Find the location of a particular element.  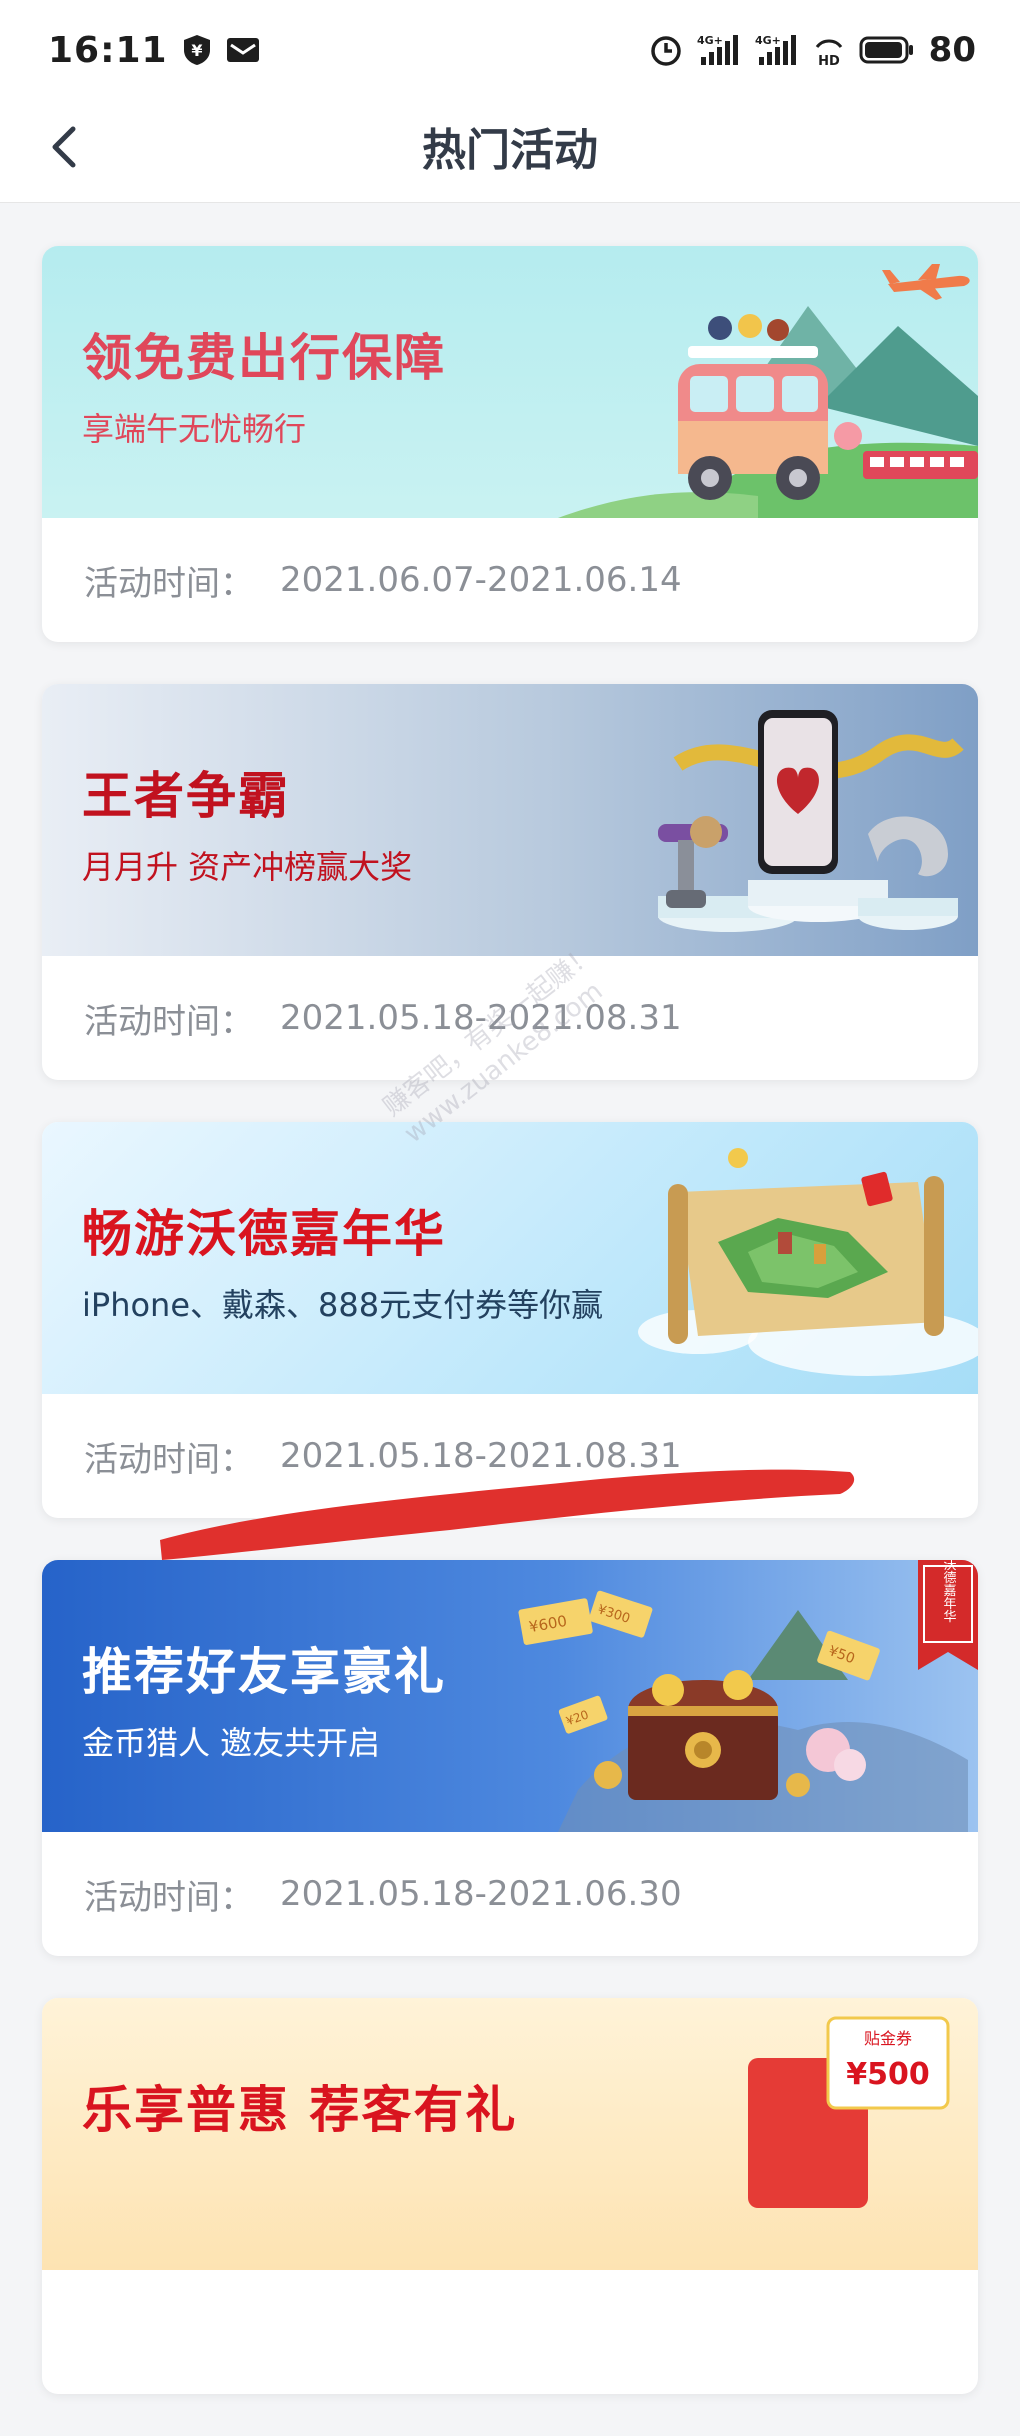

activity-title: 推荐好友享豪礼 is located at coordinates (264, 1672).